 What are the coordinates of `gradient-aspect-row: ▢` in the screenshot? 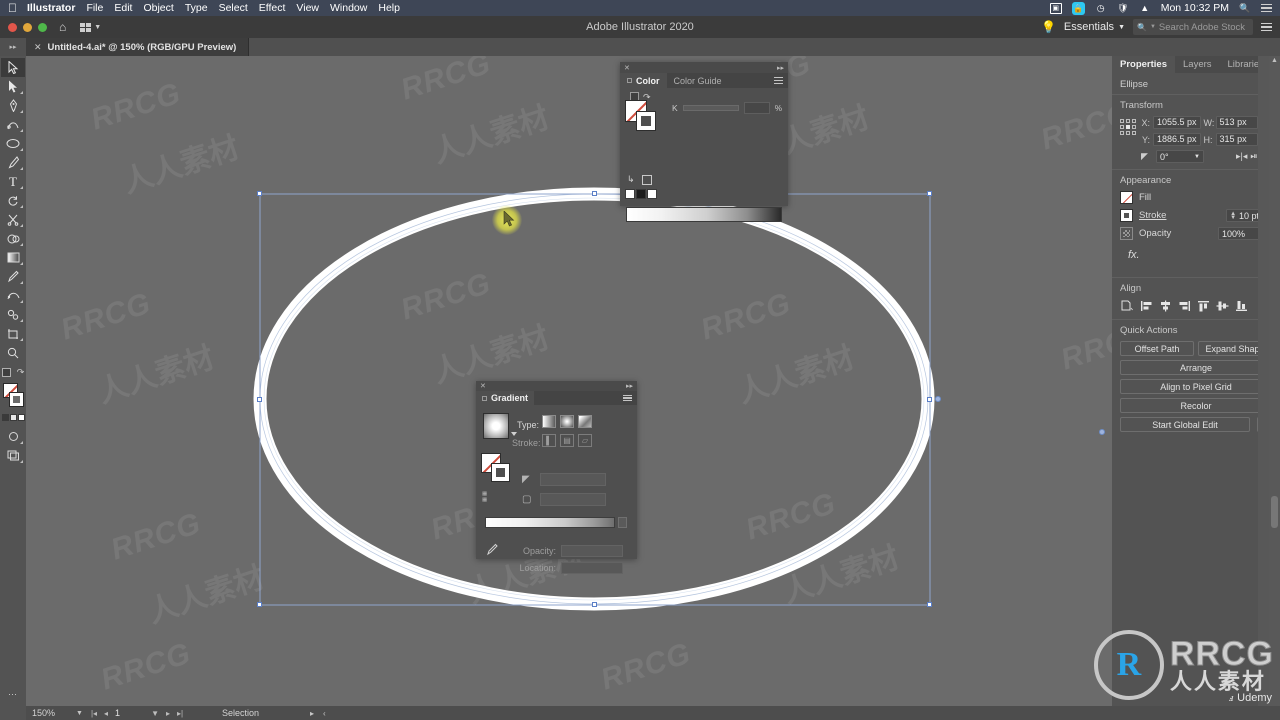 It's located at (564, 499).